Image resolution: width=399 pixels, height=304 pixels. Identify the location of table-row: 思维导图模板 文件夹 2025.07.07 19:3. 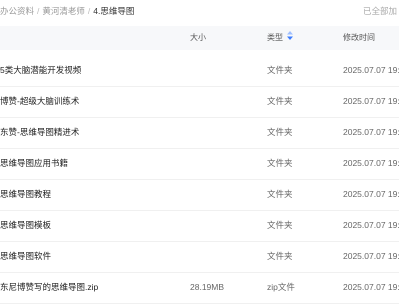
(199, 226).